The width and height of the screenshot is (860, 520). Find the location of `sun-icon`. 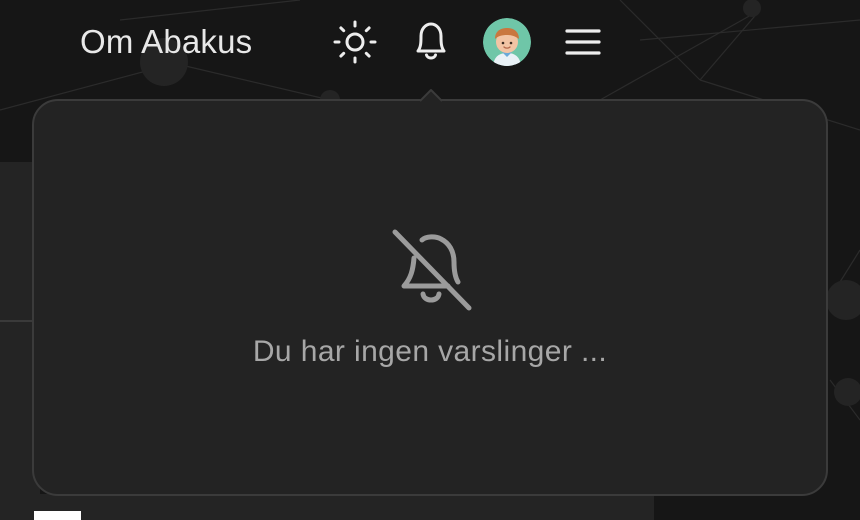

sun-icon is located at coordinates (355, 42).